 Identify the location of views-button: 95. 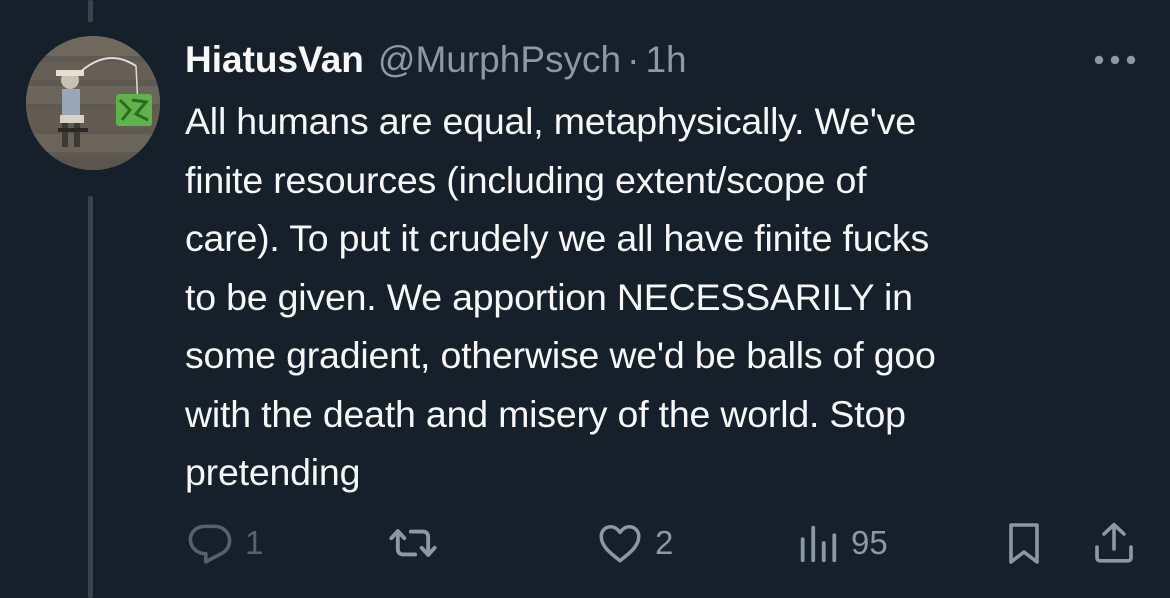
(841, 543).